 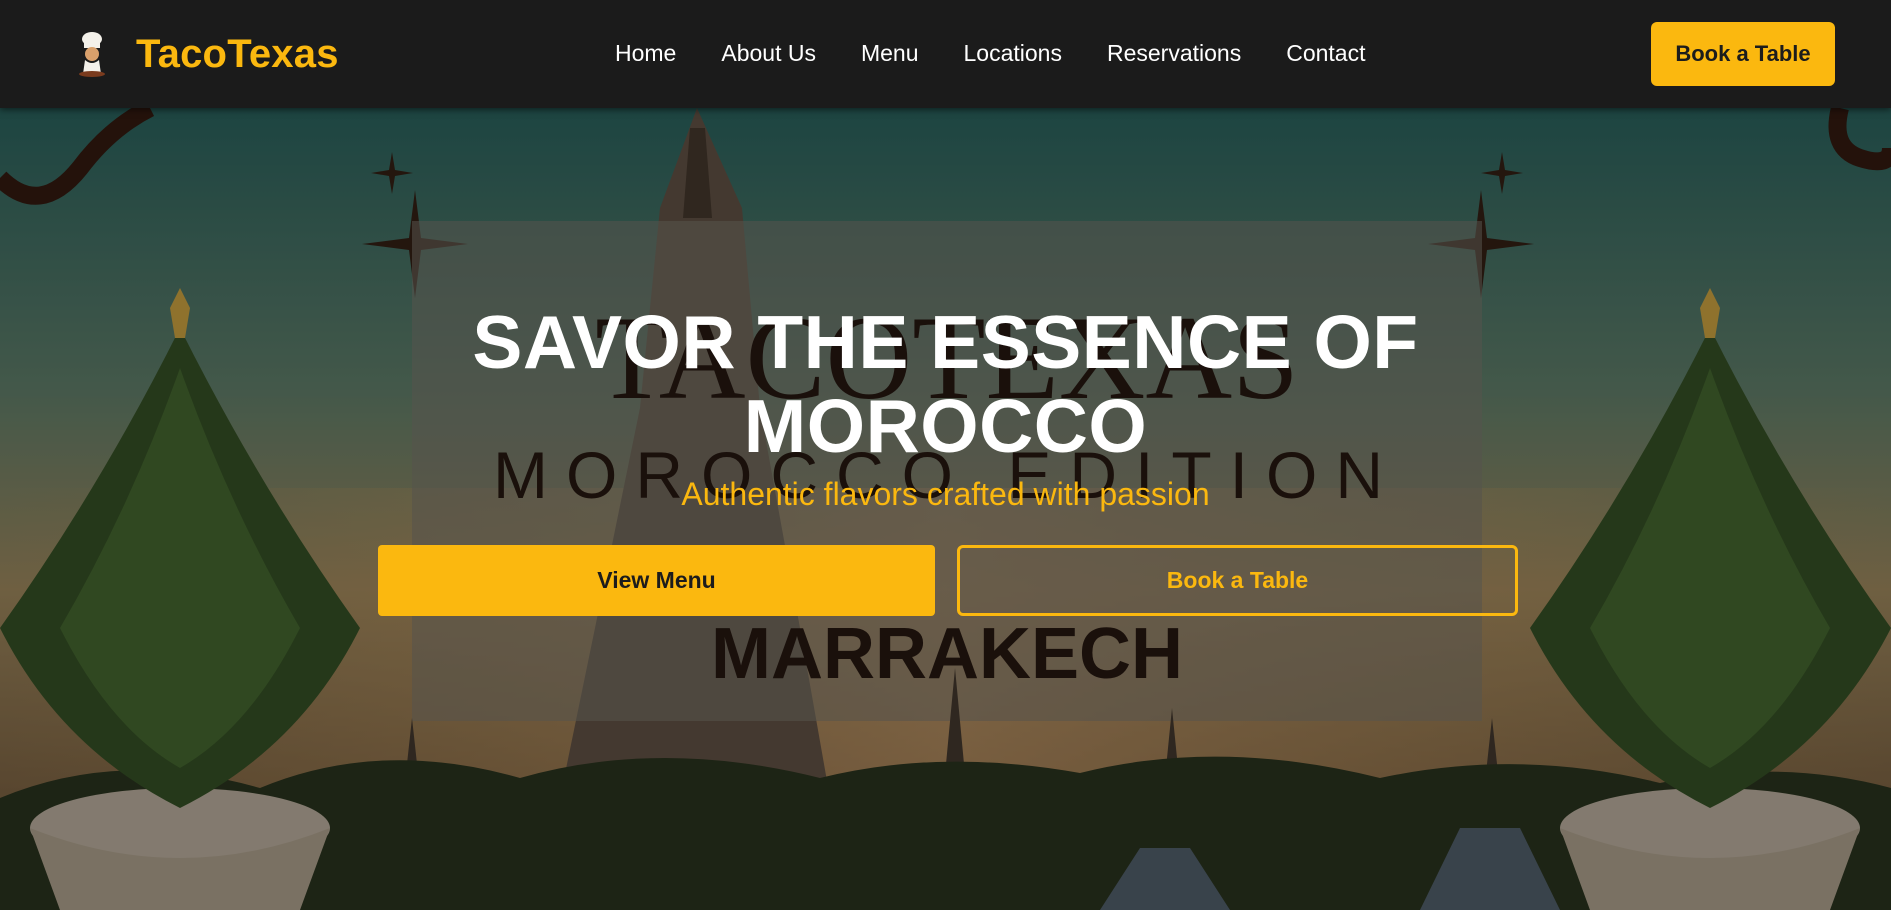 I want to click on nav-link-about-us: About Us, so click(x=768, y=53).